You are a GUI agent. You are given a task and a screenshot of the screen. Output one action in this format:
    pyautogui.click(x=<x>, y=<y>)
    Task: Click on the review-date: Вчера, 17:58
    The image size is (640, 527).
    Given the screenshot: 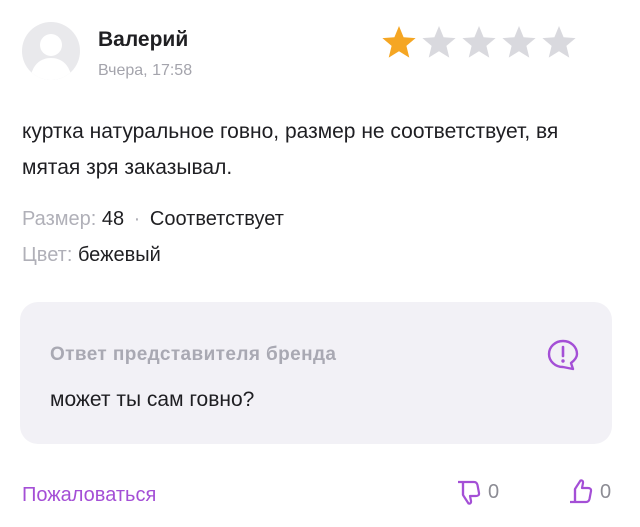 What is the action you would take?
    pyautogui.click(x=145, y=70)
    